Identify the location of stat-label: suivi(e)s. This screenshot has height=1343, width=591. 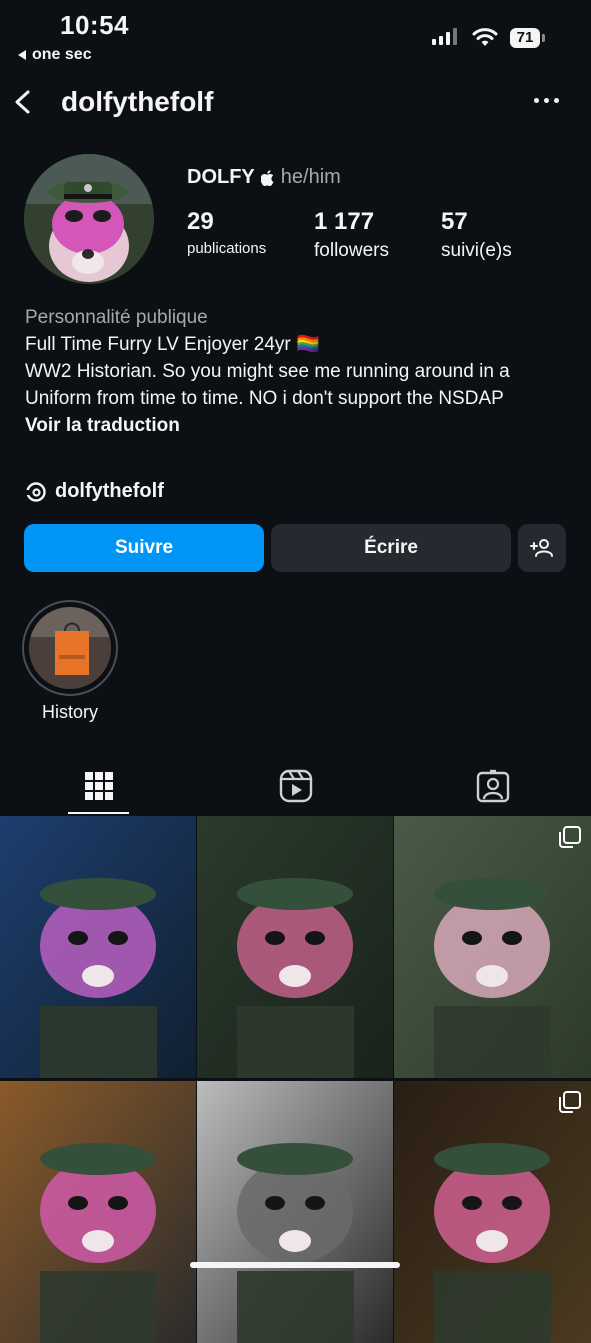
(476, 250).